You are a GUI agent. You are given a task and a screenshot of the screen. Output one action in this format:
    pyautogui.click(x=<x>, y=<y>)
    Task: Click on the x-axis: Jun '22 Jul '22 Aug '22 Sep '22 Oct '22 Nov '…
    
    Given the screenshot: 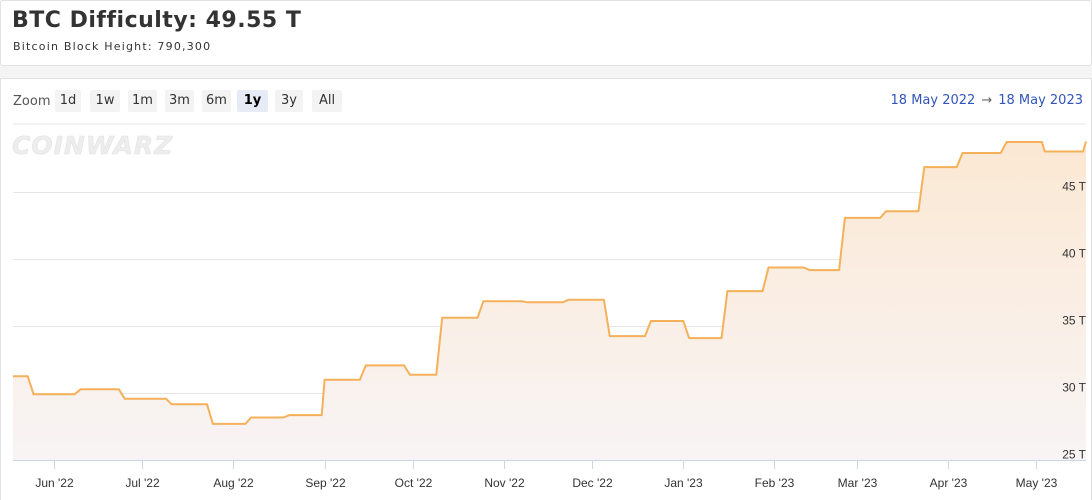 What is the action you would take?
    pyautogui.click(x=549, y=475)
    